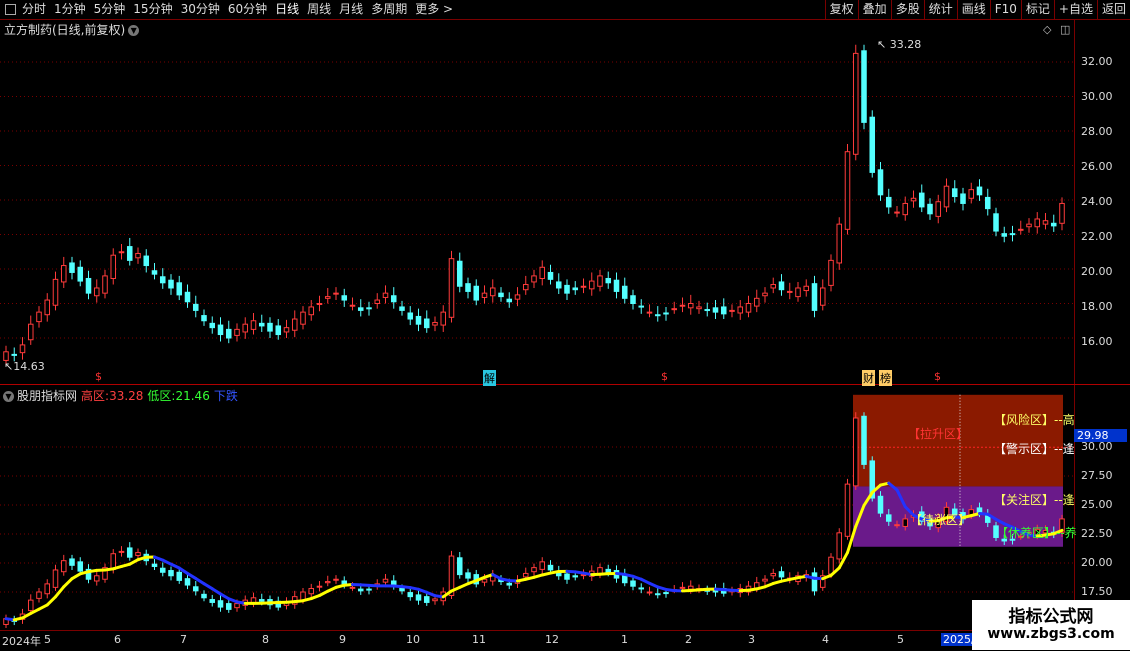 The width and height of the screenshot is (1130, 651). What do you see at coordinates (1065, 29) in the screenshot?
I see `panel-toggle-icon: ◫` at bounding box center [1065, 29].